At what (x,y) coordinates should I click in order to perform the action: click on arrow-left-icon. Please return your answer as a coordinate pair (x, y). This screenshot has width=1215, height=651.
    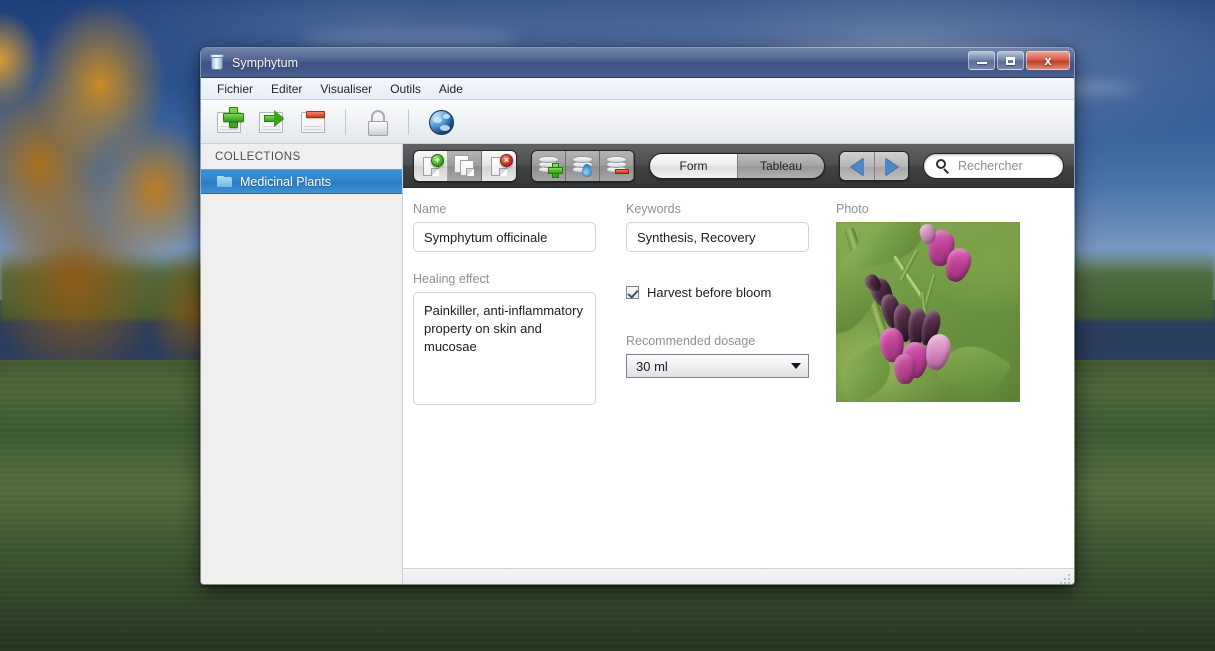
    Looking at the image, I should click on (857, 166).